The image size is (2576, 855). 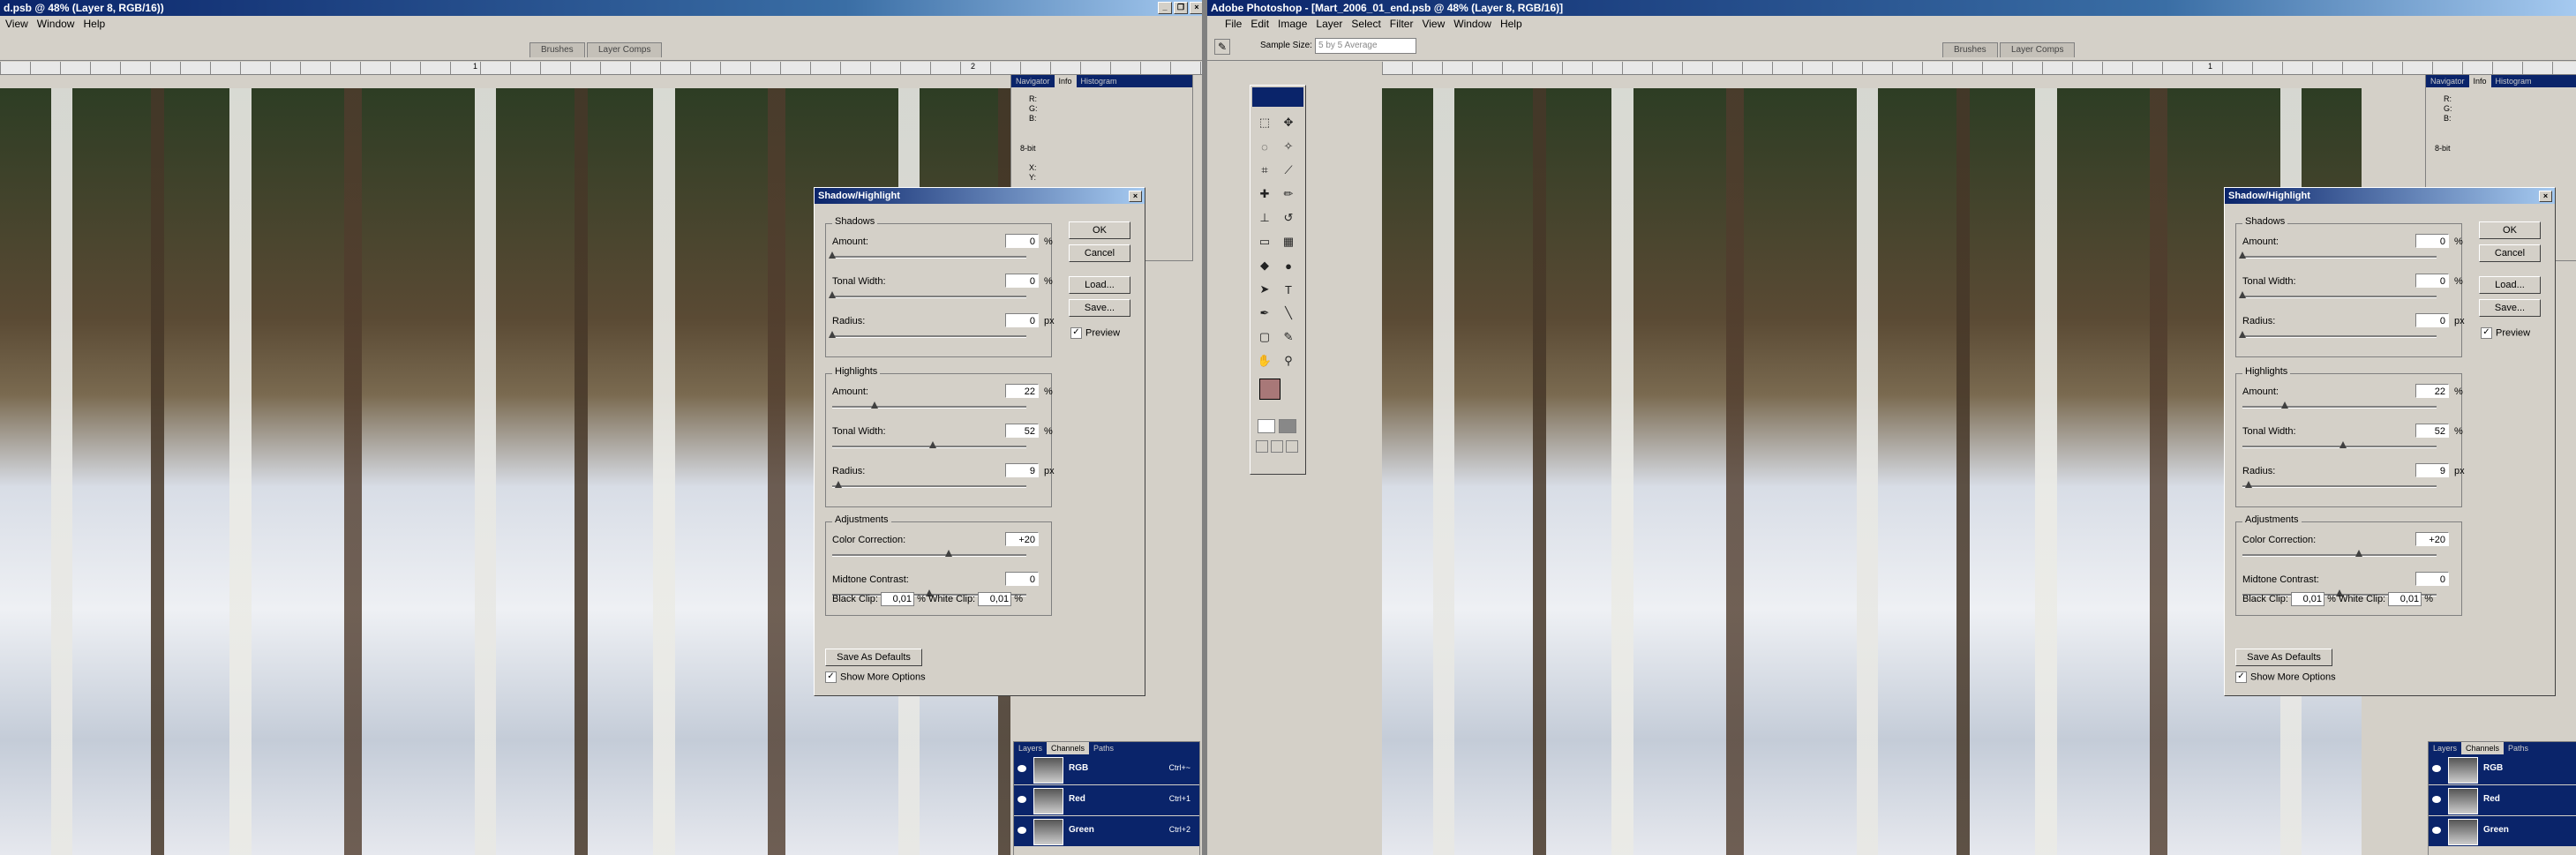 What do you see at coordinates (2432, 539) in the screenshot?
I see `color-correction-input: +20` at bounding box center [2432, 539].